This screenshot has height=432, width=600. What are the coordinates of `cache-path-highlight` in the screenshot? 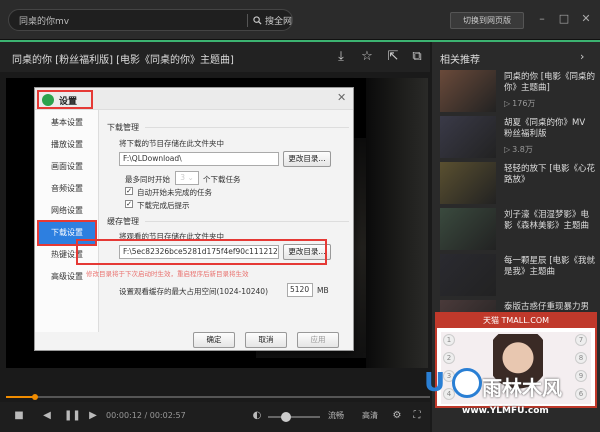 It's located at (201, 252).